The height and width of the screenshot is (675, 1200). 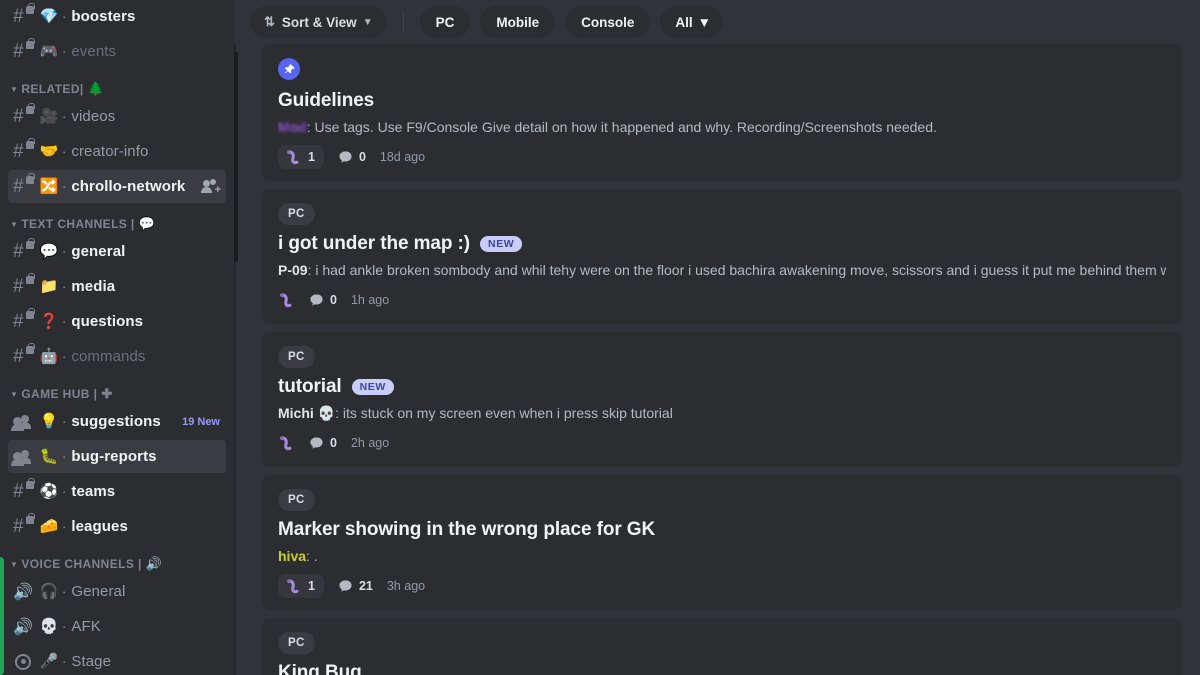 What do you see at coordinates (117, 560) in the screenshot?
I see `sidebar-section-header: ▼ VOICE CHANNELS | 🔊` at bounding box center [117, 560].